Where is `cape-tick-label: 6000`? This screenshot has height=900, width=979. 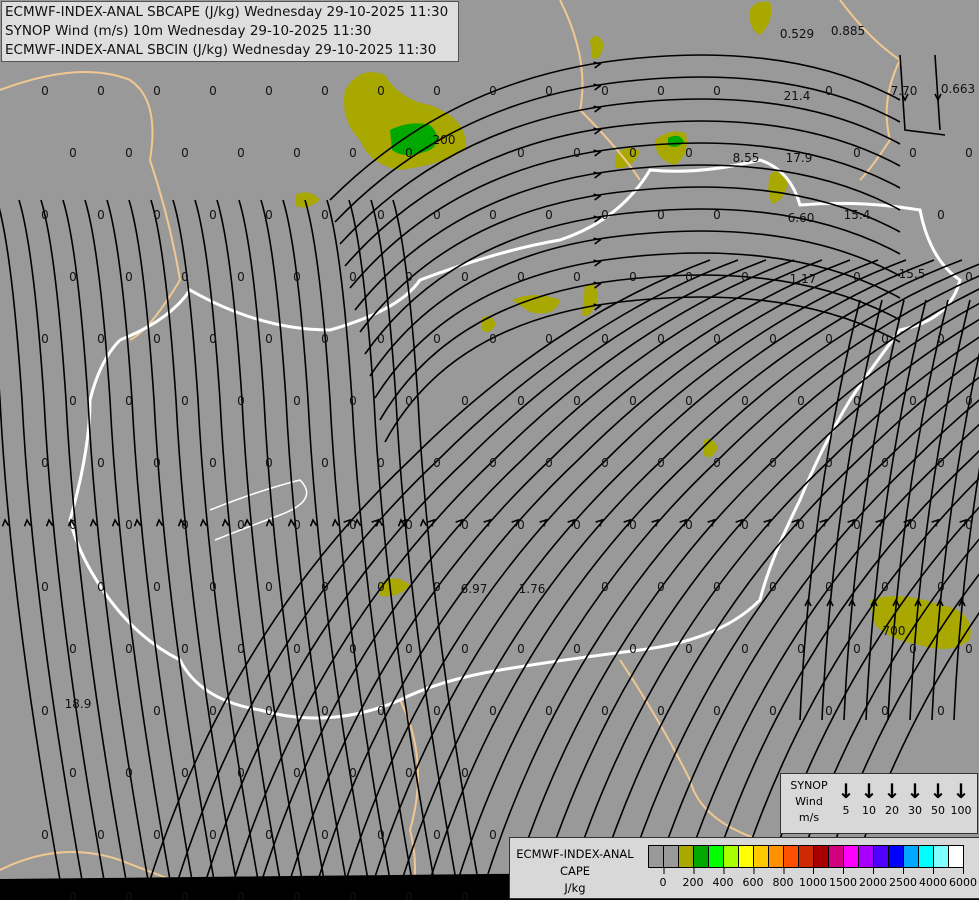 cape-tick-label: 6000 is located at coordinates (963, 878).